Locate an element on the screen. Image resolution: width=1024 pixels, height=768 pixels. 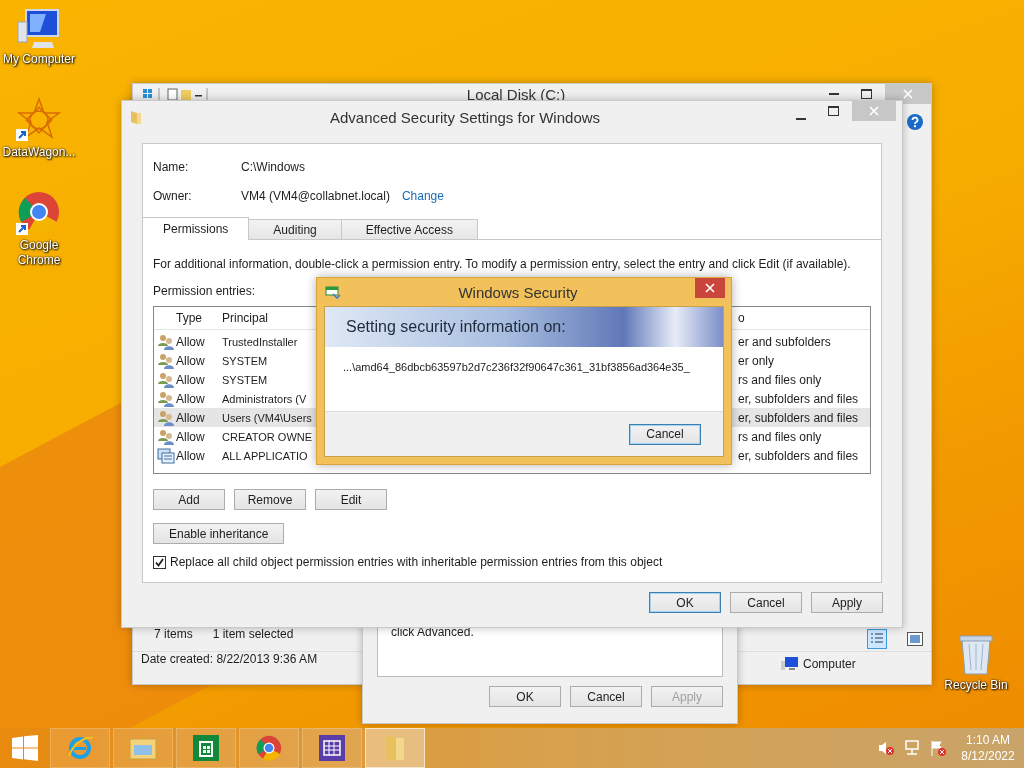
column-header: o is located at coordinates (741, 318).